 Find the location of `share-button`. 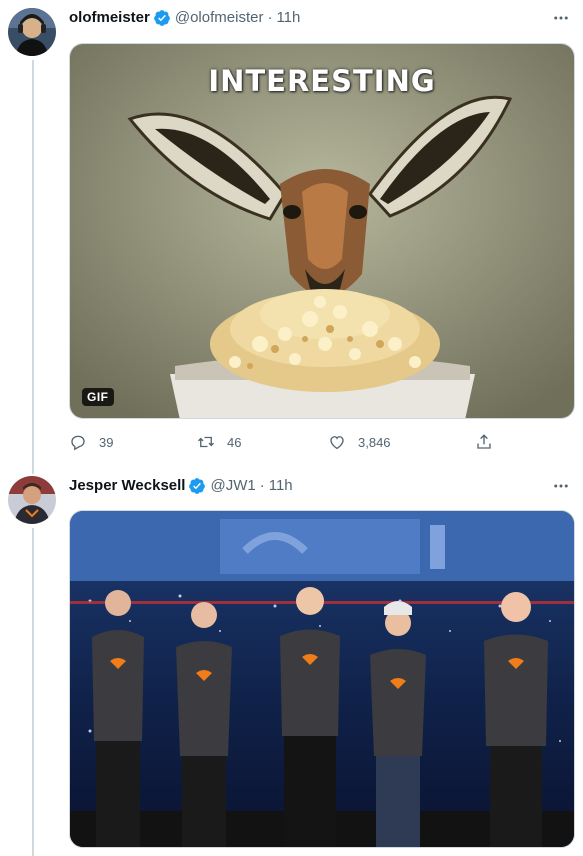

share-button is located at coordinates (484, 442).